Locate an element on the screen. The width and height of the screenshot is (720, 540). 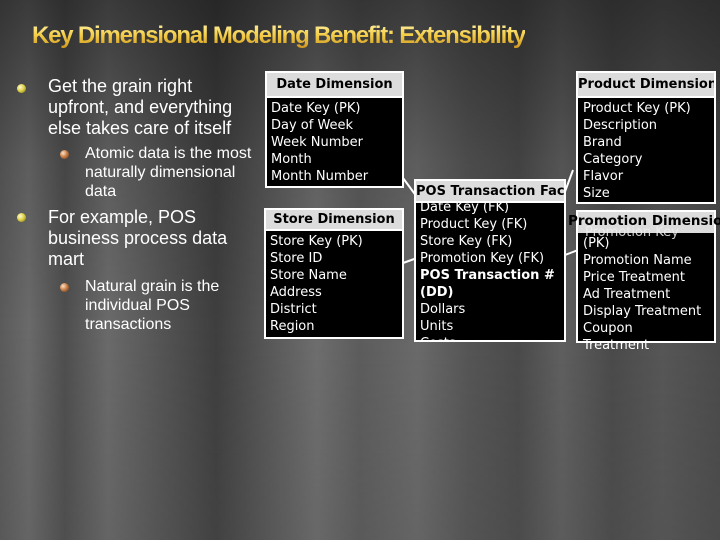
date-field: Month Number is located at coordinates (320, 176).